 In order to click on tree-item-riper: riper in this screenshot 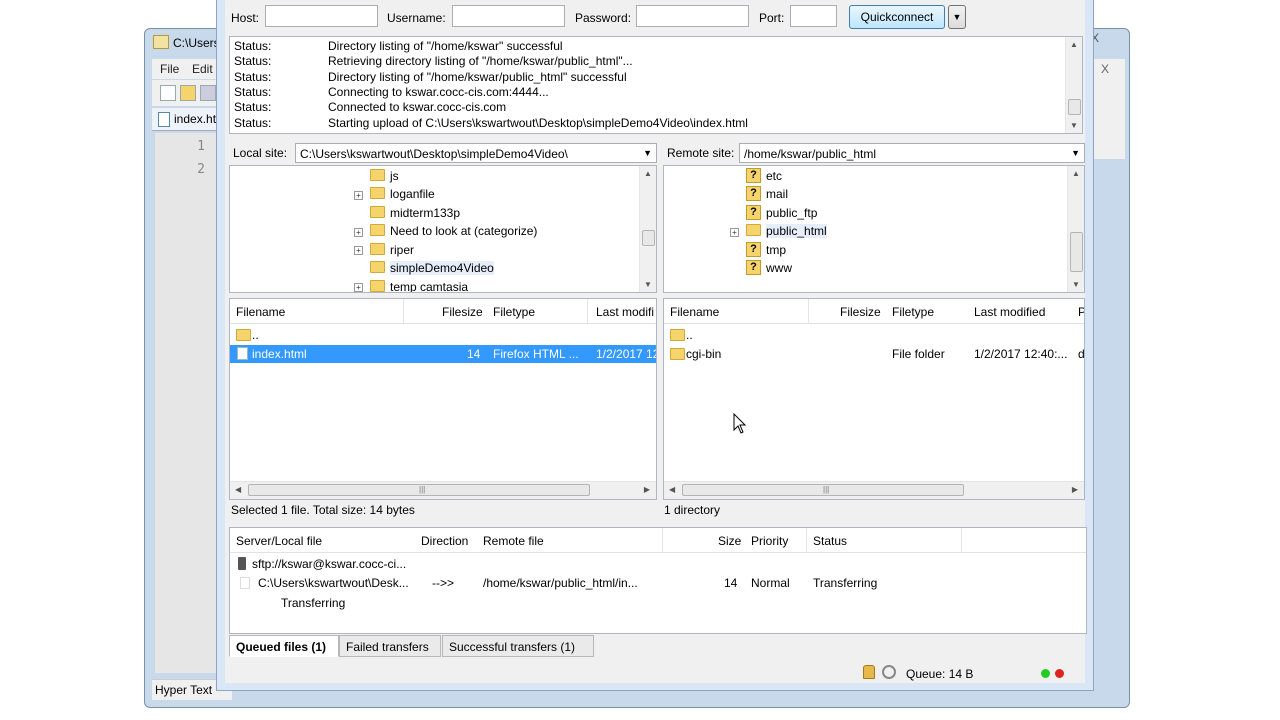, I will do `click(500, 250)`.